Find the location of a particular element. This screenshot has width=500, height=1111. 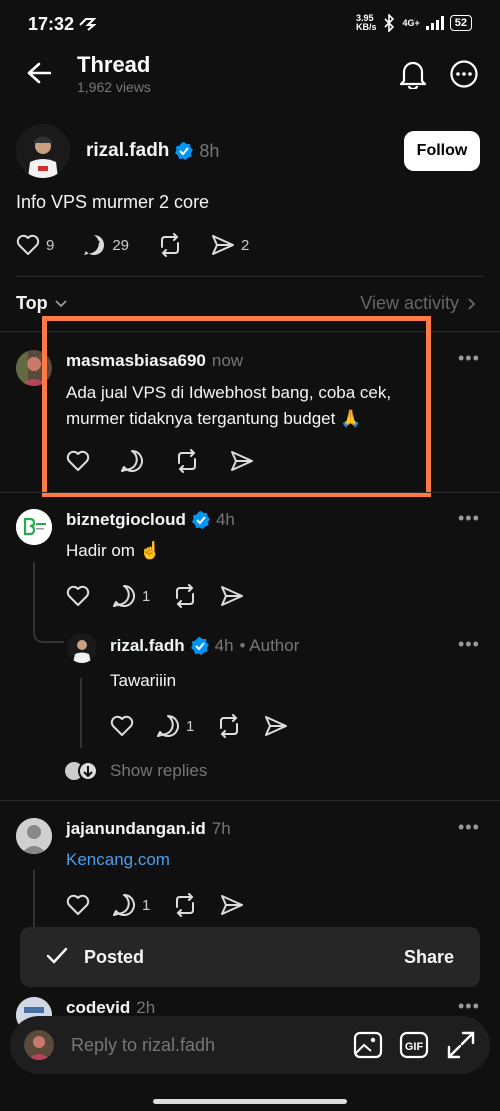

like-button: 9 is located at coordinates (35, 245).